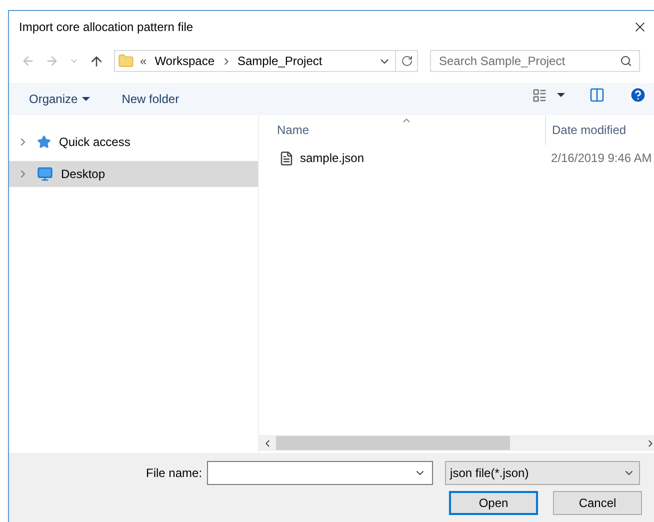 Image resolution: width=654 pixels, height=522 pixels. I want to click on view-options-icon, so click(539, 95).